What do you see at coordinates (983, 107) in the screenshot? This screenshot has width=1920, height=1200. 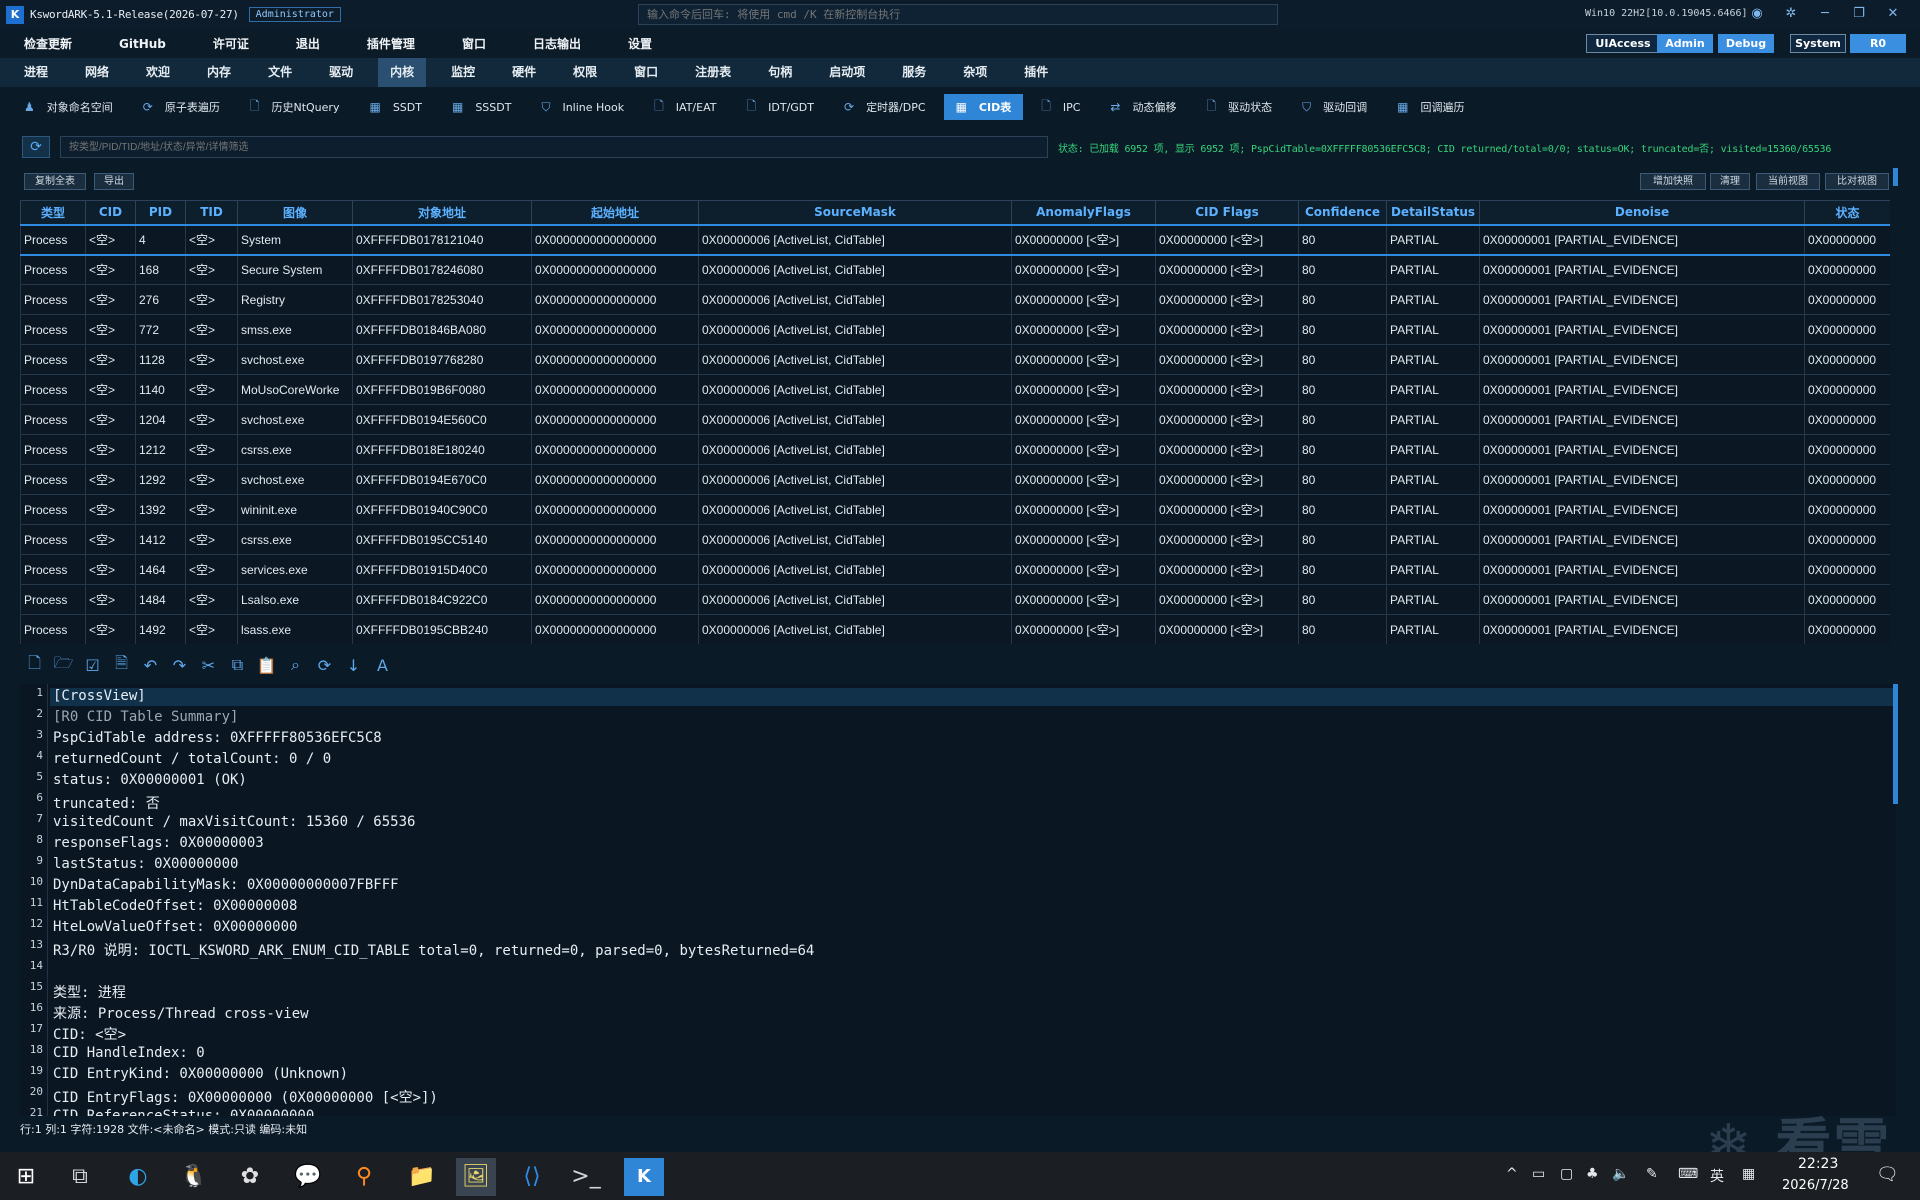 I see `sub-tab: ▦ CID表` at bounding box center [983, 107].